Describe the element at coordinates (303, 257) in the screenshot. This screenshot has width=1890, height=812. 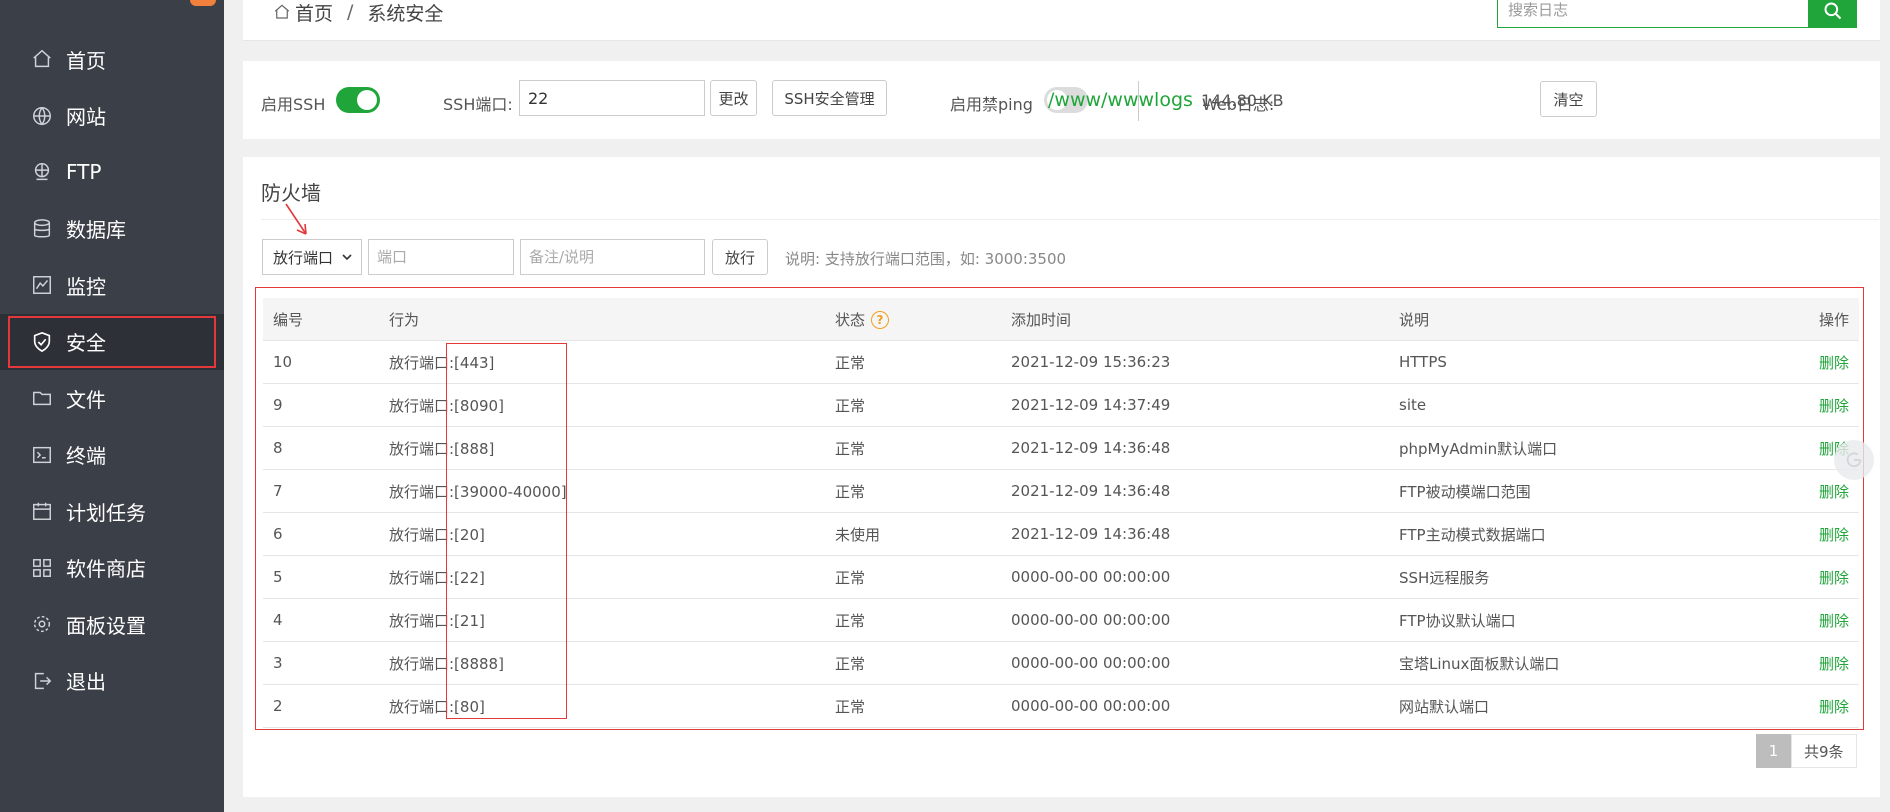
I see `rule-type-value: 放行端口` at that location.